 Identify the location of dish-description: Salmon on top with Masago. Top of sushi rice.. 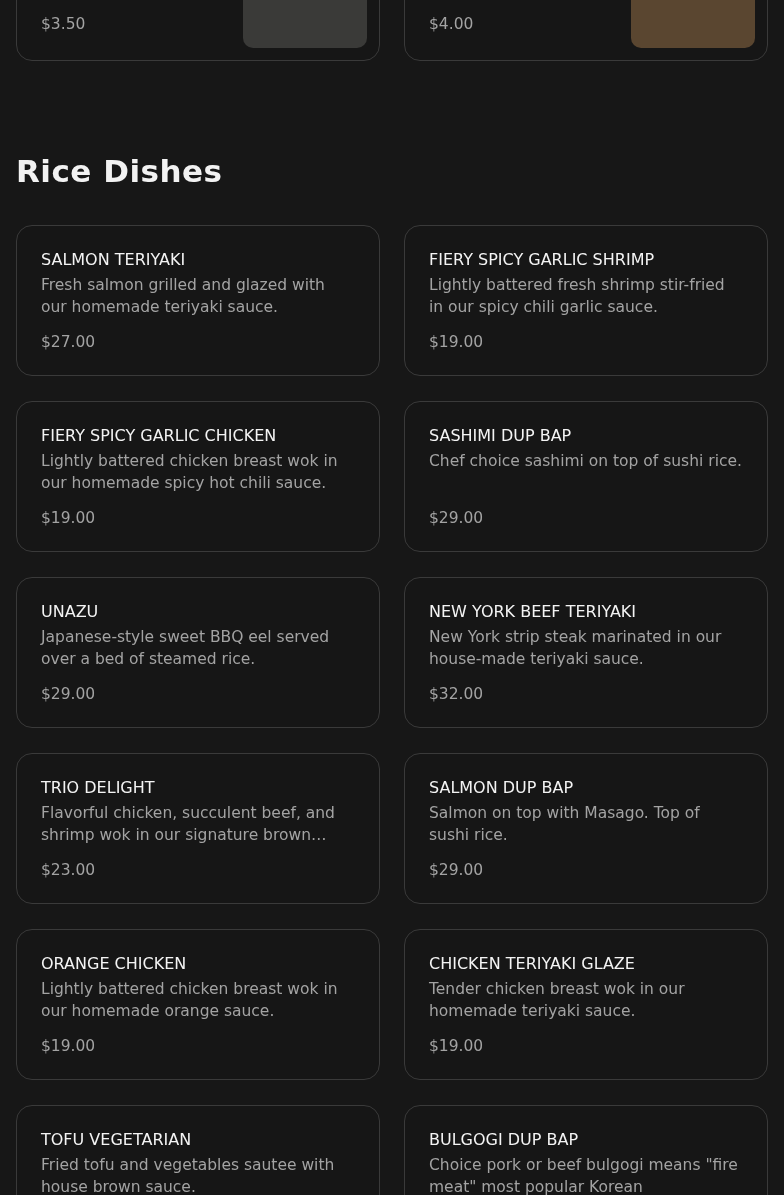
(565, 824).